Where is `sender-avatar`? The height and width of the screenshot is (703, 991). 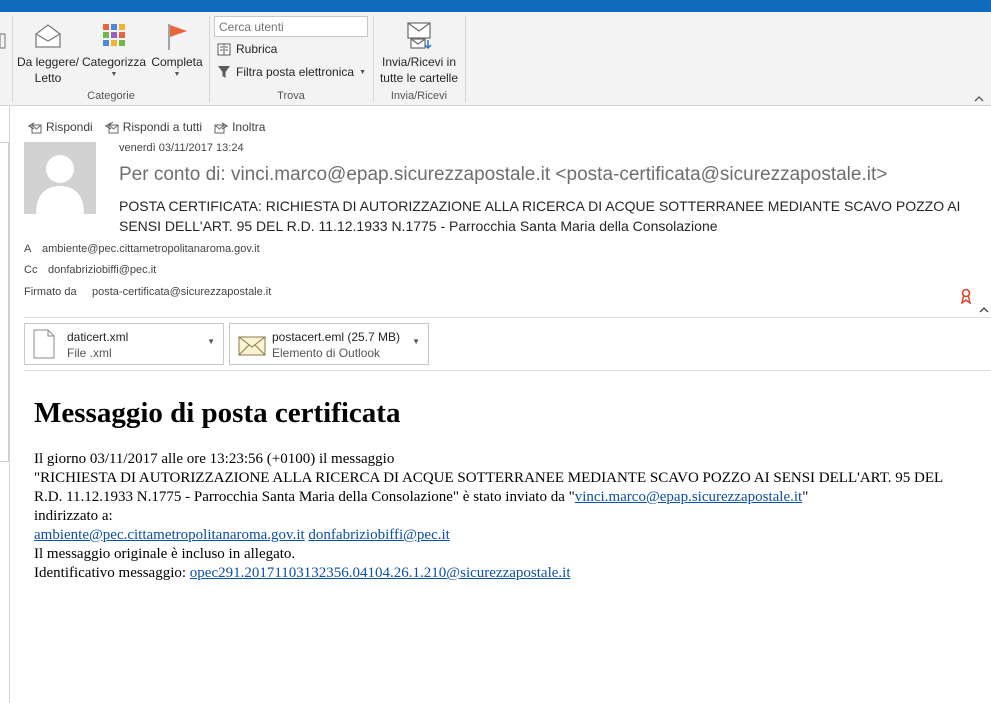
sender-avatar is located at coordinates (60, 178).